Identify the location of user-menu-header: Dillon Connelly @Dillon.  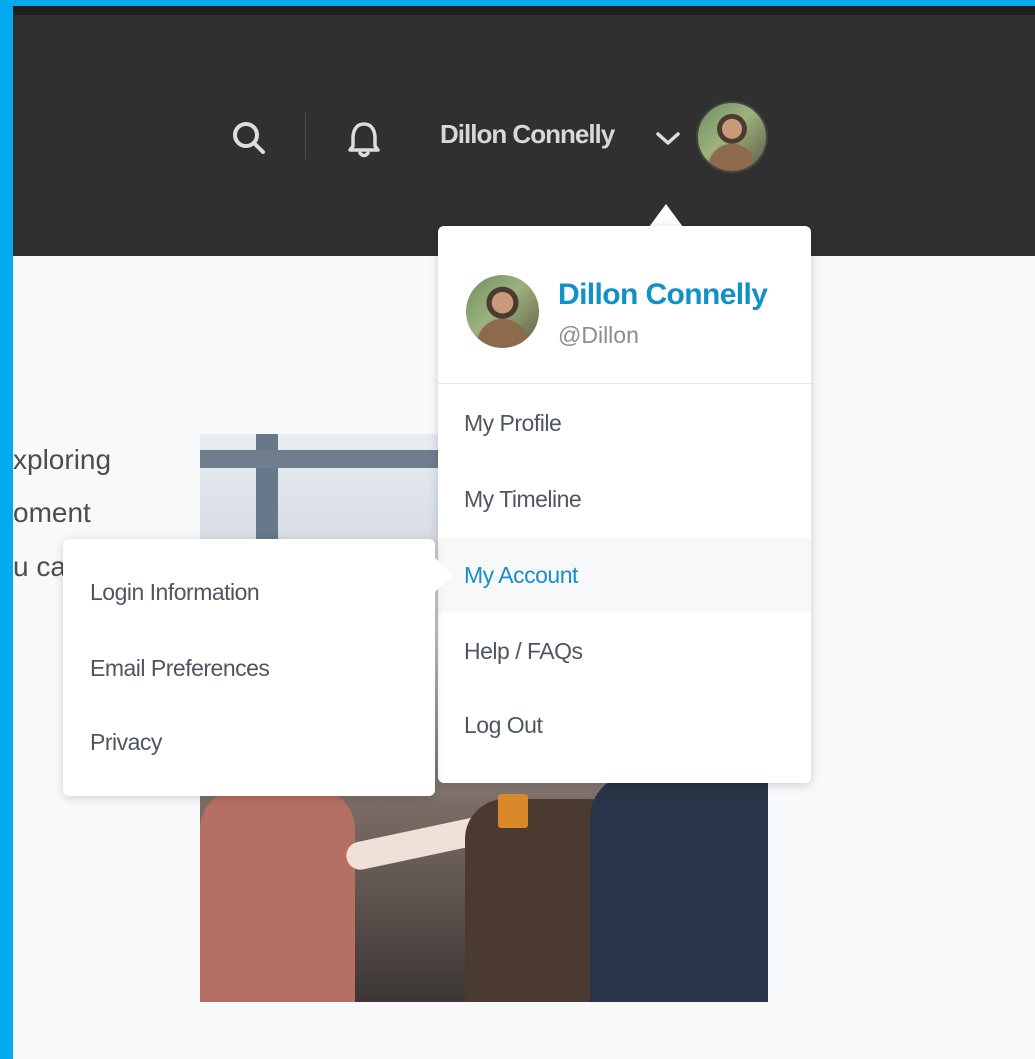
(624, 305).